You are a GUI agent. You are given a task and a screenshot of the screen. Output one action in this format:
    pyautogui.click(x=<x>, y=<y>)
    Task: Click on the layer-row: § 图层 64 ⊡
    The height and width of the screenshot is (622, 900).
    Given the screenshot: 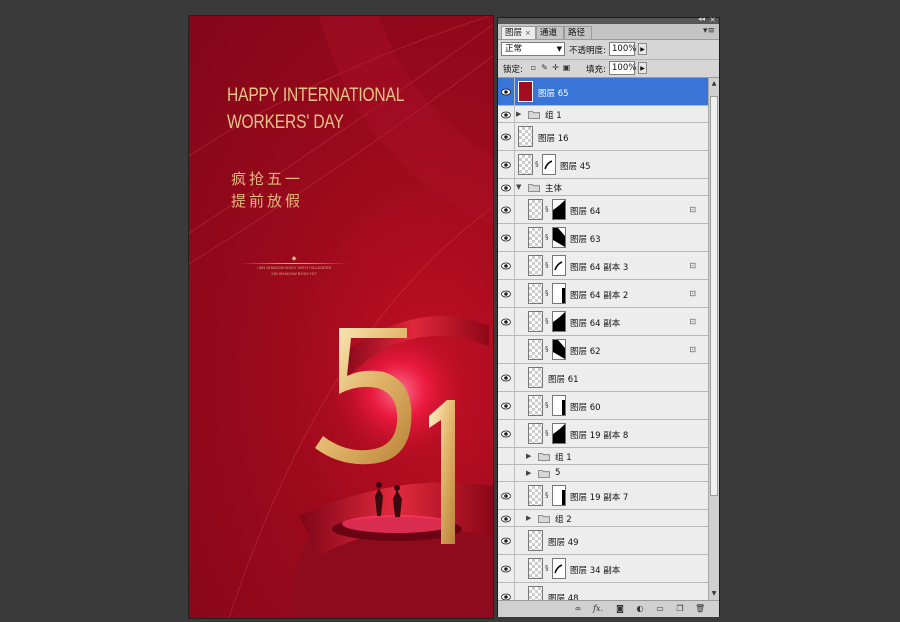 What is the action you would take?
    pyautogui.click(x=603, y=210)
    